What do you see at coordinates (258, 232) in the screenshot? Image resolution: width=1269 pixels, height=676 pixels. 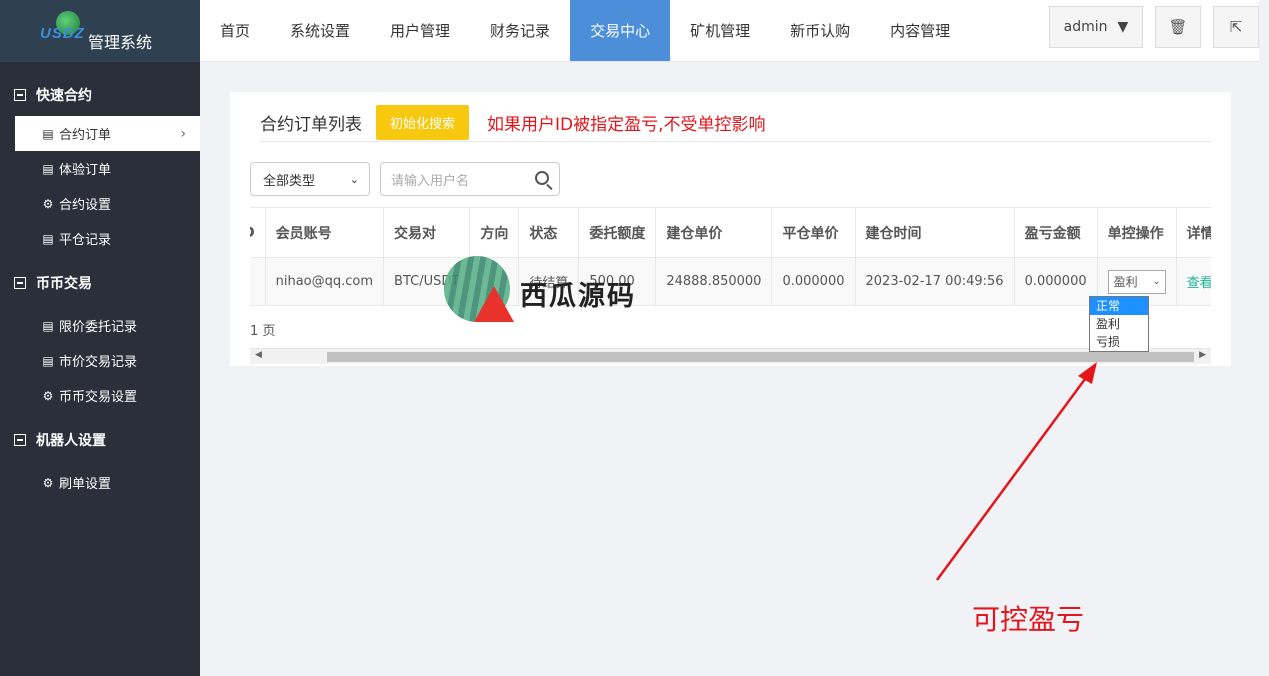 I see `col-id: D` at bounding box center [258, 232].